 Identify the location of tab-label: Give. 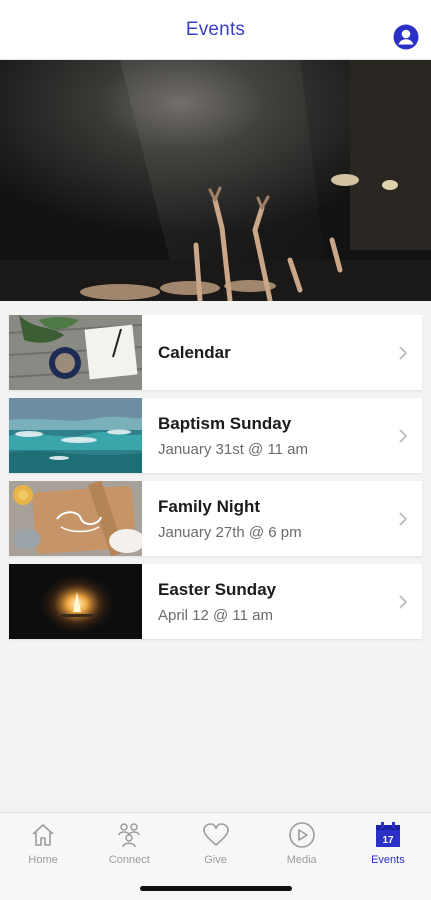
(215, 860).